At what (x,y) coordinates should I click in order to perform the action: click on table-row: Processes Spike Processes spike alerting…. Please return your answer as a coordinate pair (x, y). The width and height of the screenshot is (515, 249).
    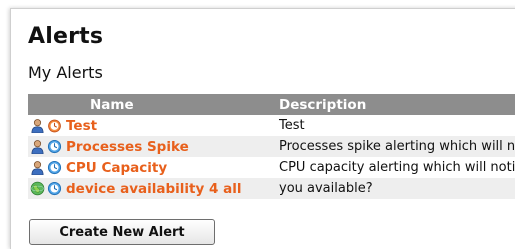
    Looking at the image, I should click on (271, 146).